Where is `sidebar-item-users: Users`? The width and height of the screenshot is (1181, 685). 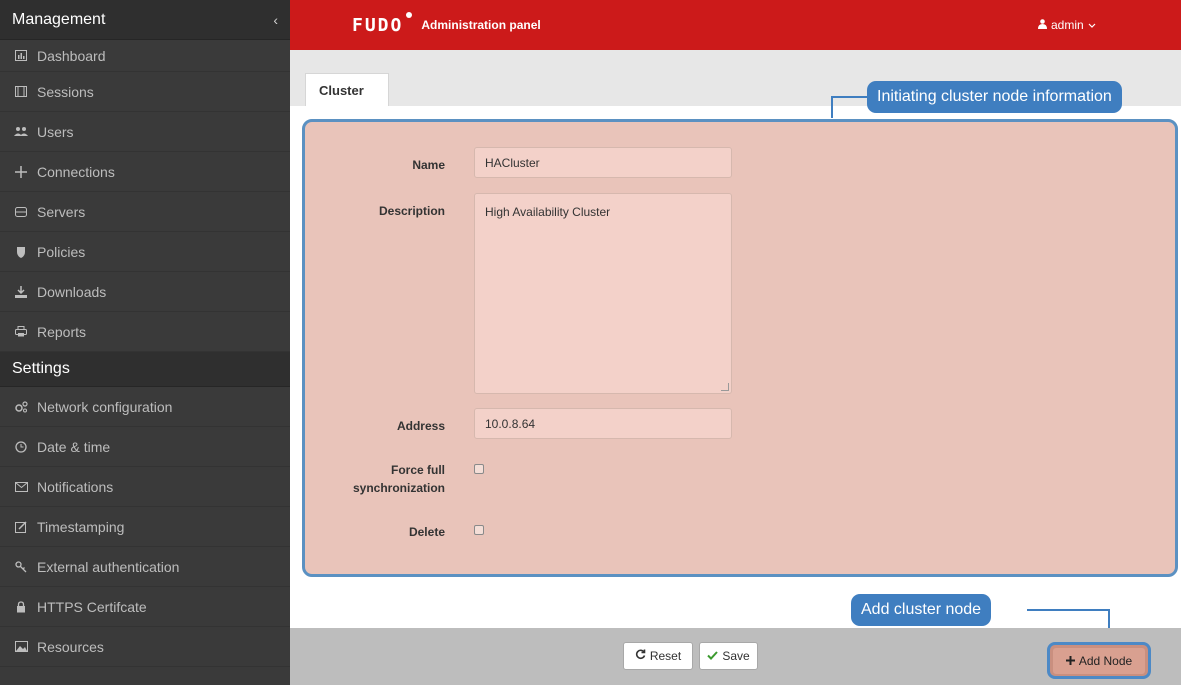
sidebar-item-users: Users is located at coordinates (145, 132).